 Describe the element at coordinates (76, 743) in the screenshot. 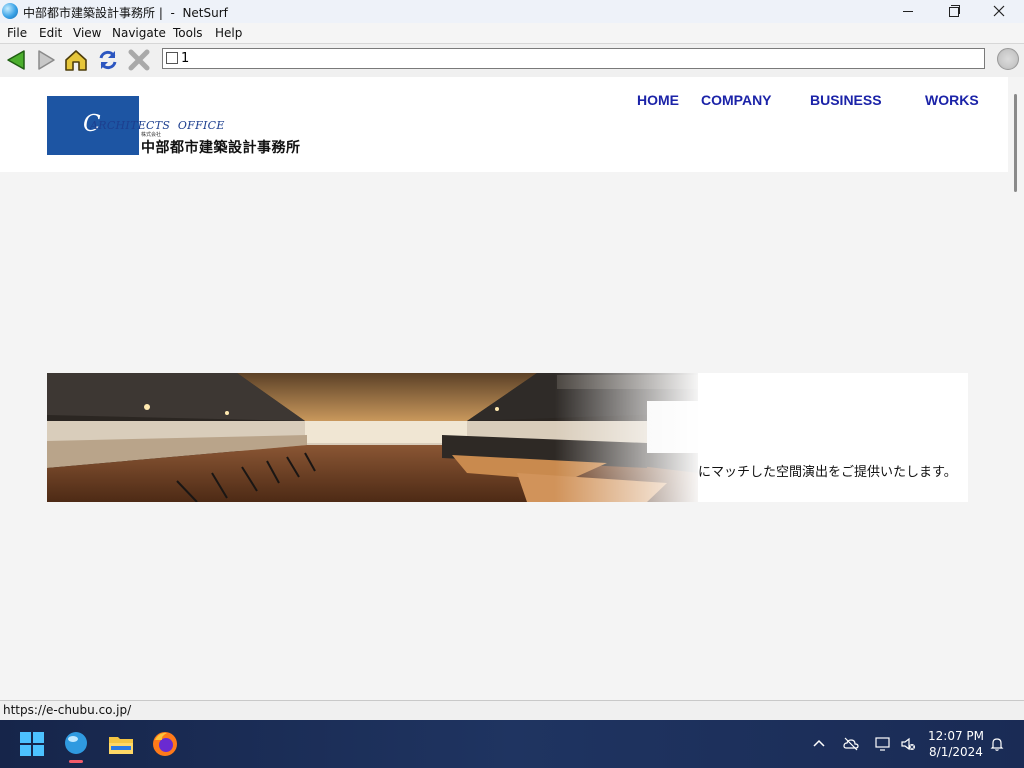

I see `netsurf-icon` at that location.